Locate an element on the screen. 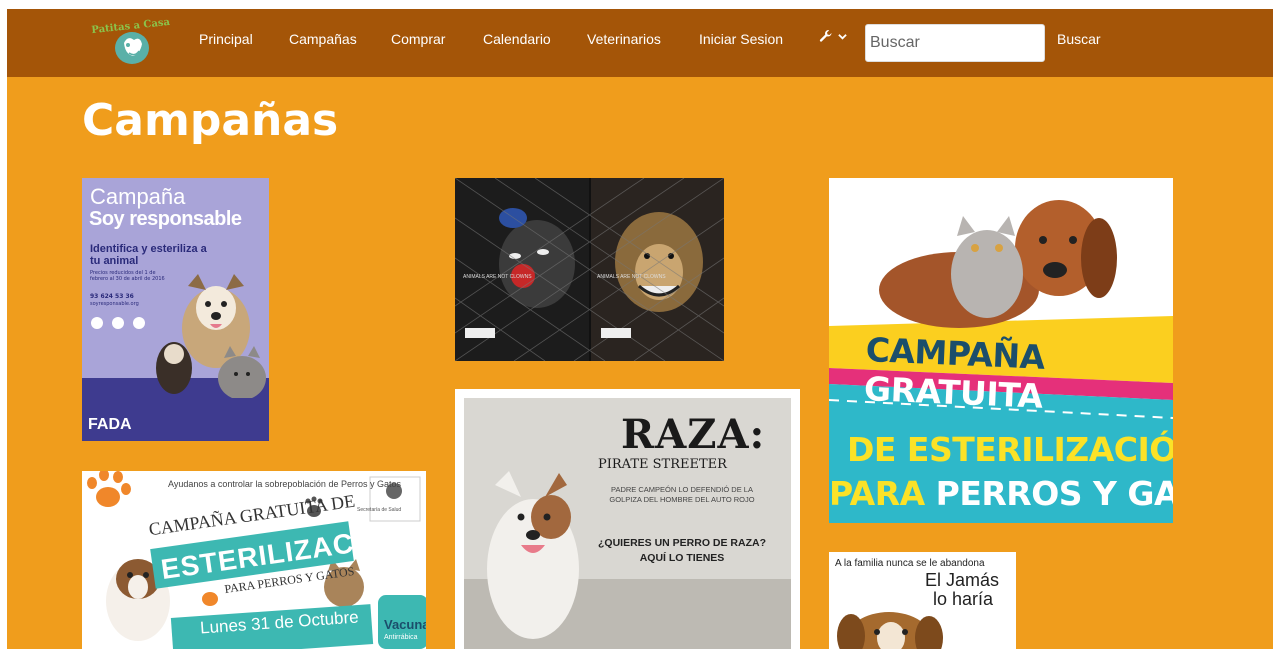 This screenshot has width=1274, height=649. nav-link-veterinarios: Veterinarios is located at coordinates (624, 39).